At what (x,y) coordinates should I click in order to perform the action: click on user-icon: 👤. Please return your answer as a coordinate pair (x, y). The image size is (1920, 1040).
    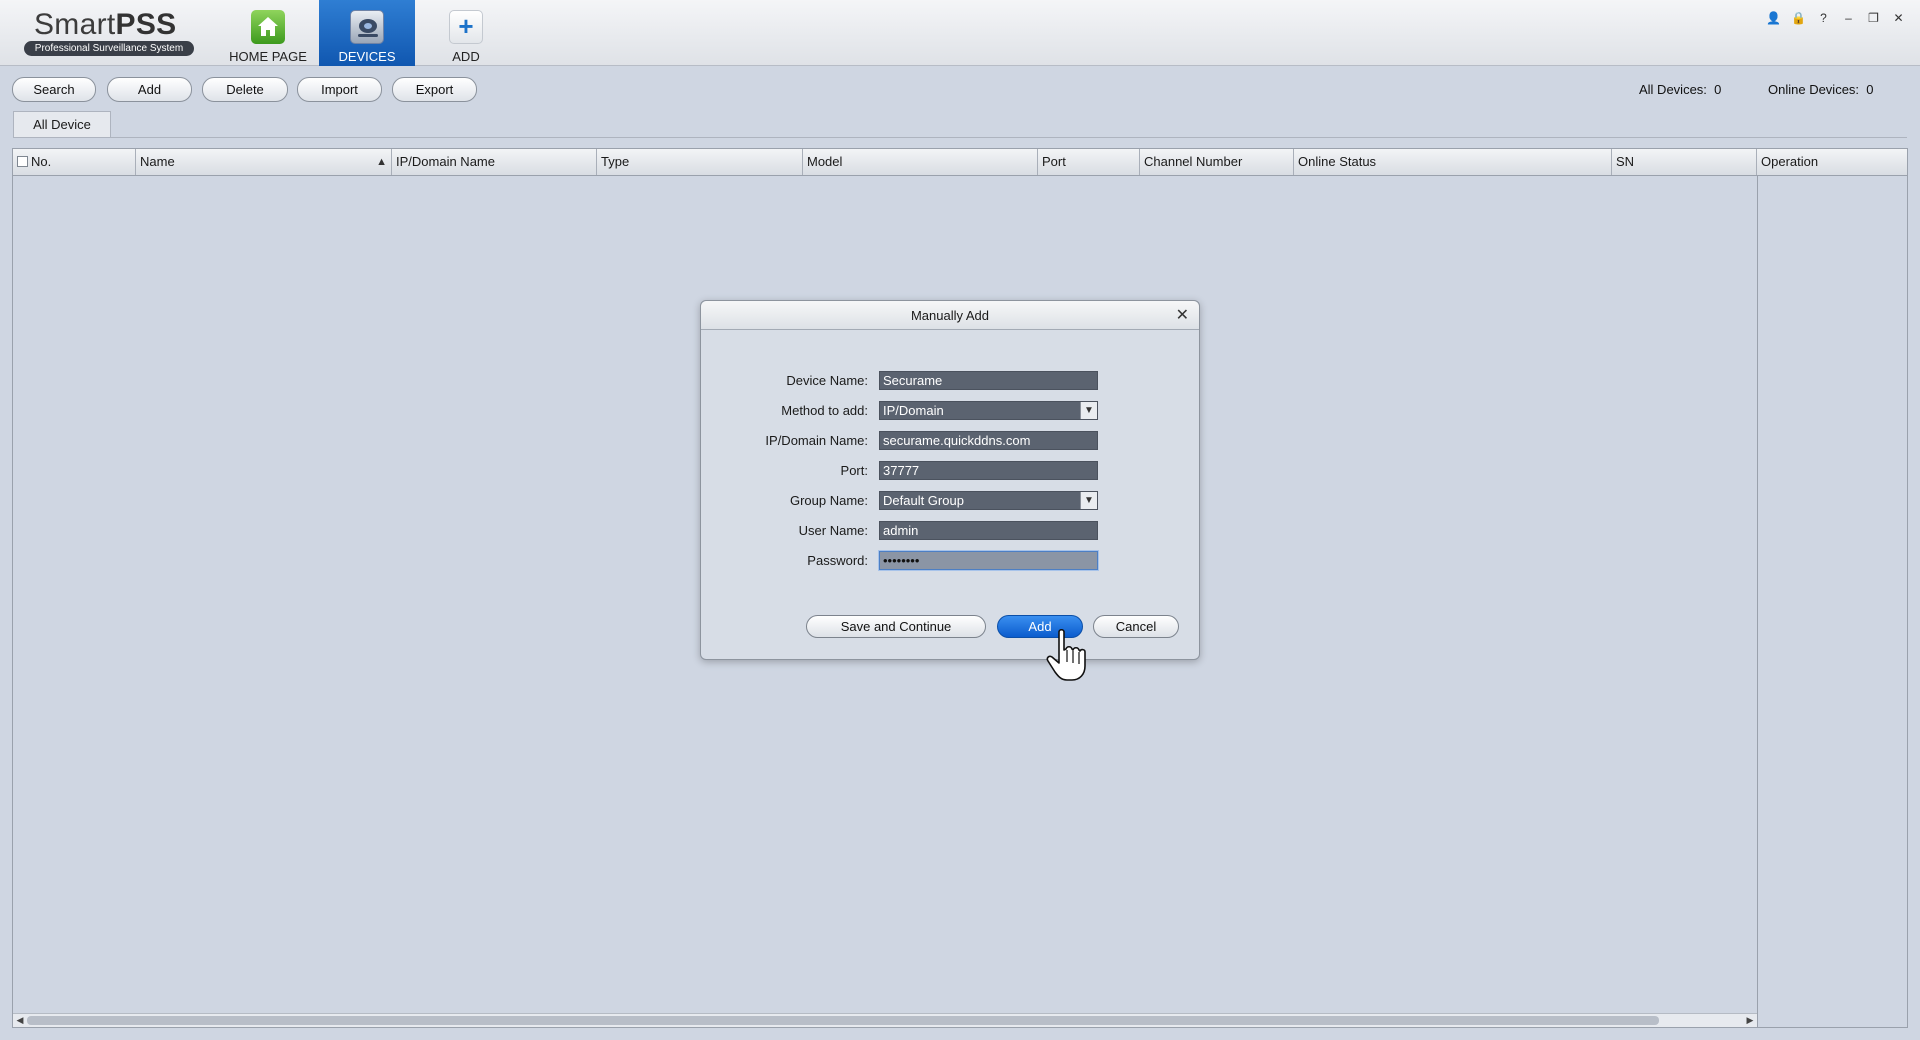
    Looking at the image, I should click on (1773, 18).